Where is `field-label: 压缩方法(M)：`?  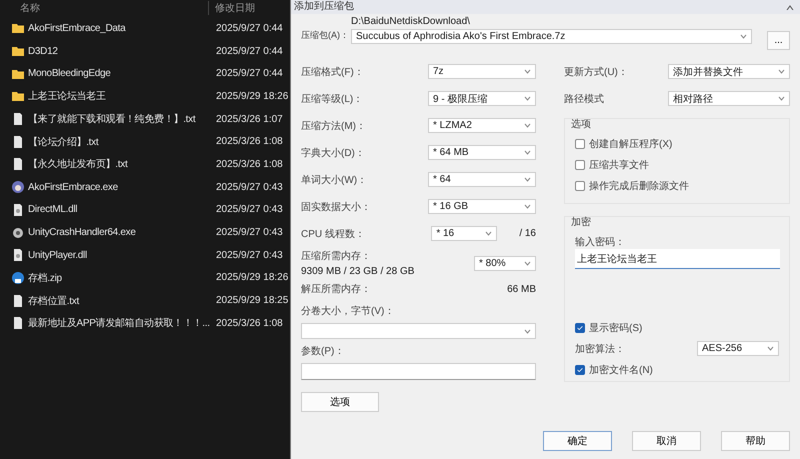 field-label: 压缩方法(M)： is located at coordinates (333, 126).